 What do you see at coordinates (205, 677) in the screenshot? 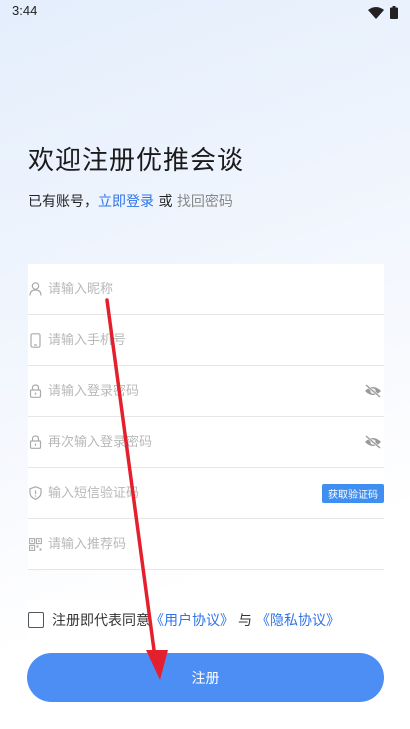
I see `register-button: 注册` at bounding box center [205, 677].